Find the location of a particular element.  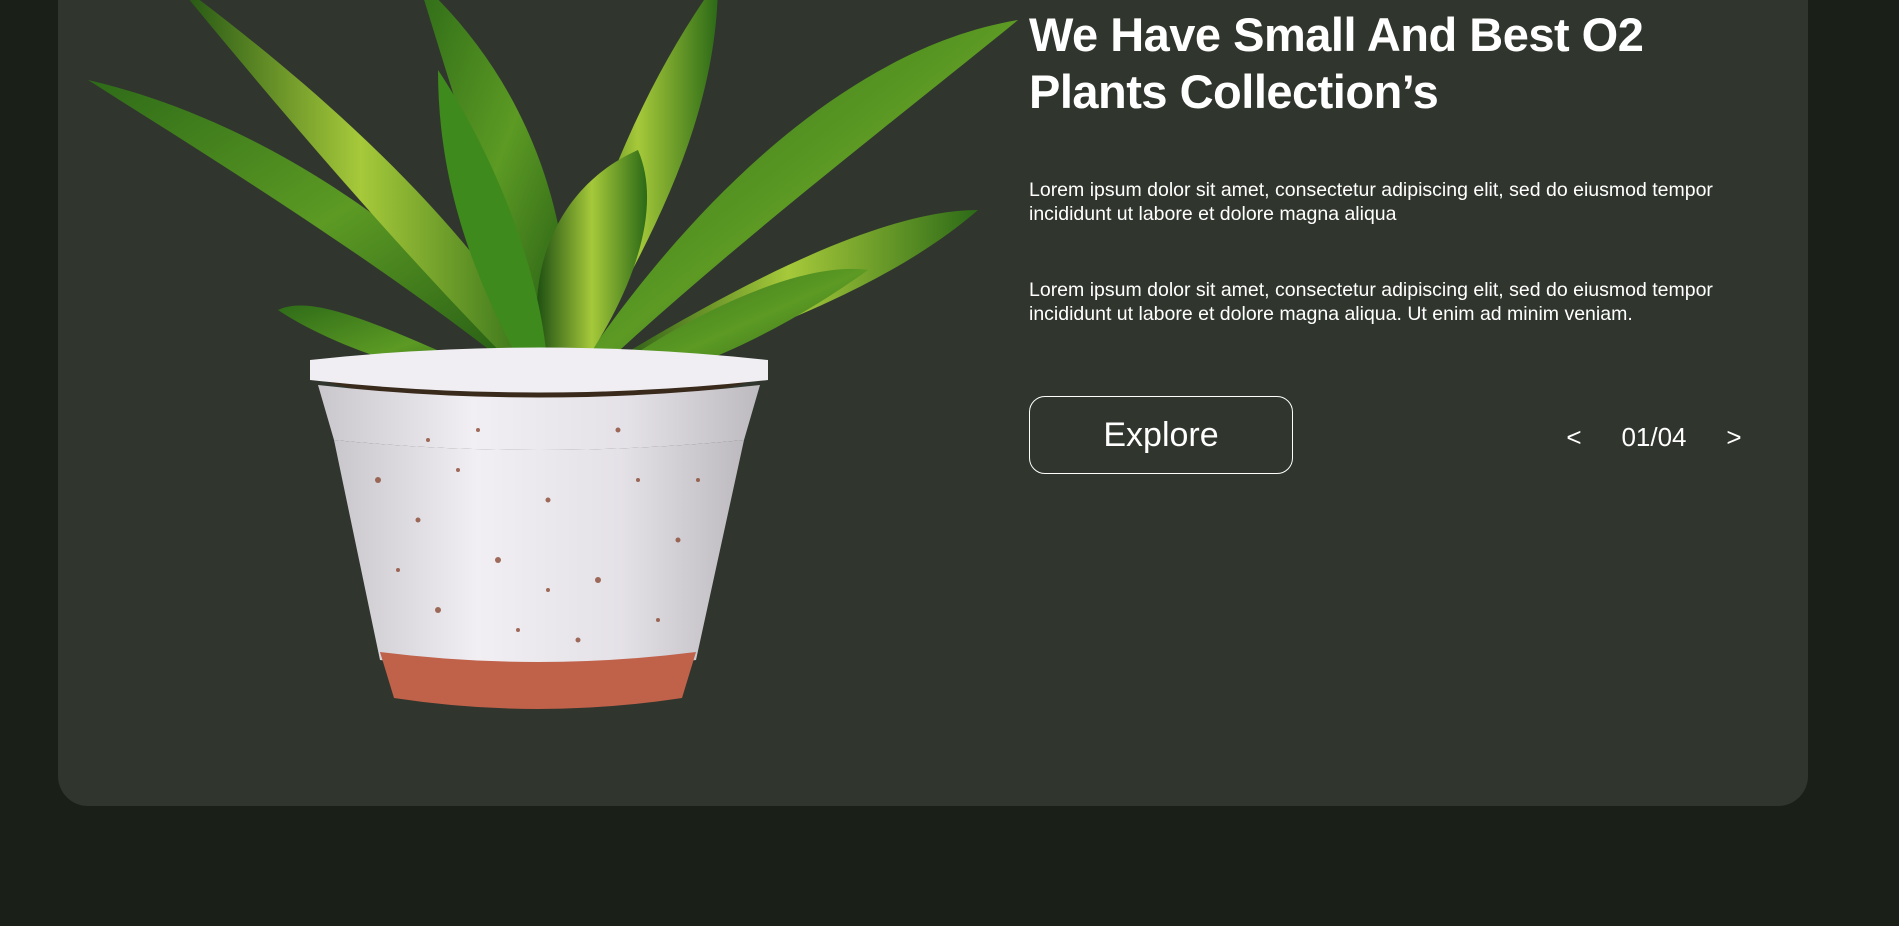

slide-counter: 01/04 is located at coordinates (1654, 436).